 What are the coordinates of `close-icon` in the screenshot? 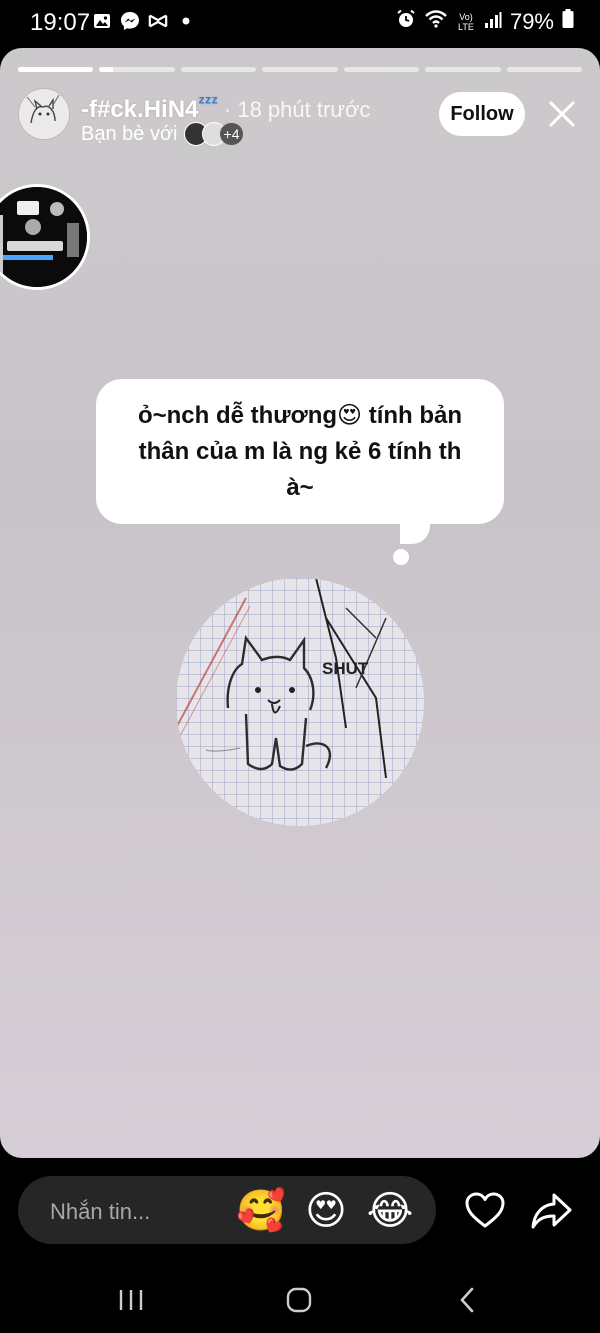 It's located at (562, 114).